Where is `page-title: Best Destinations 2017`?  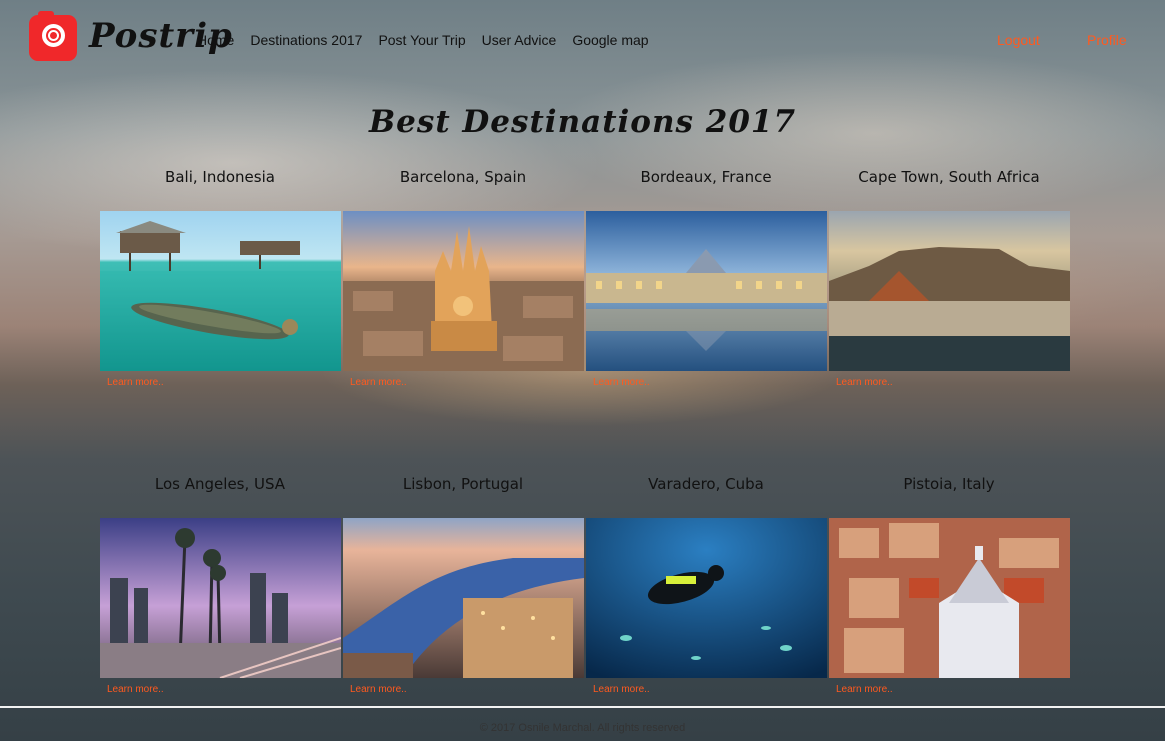
page-title: Best Destinations 2017 is located at coordinates (582, 122).